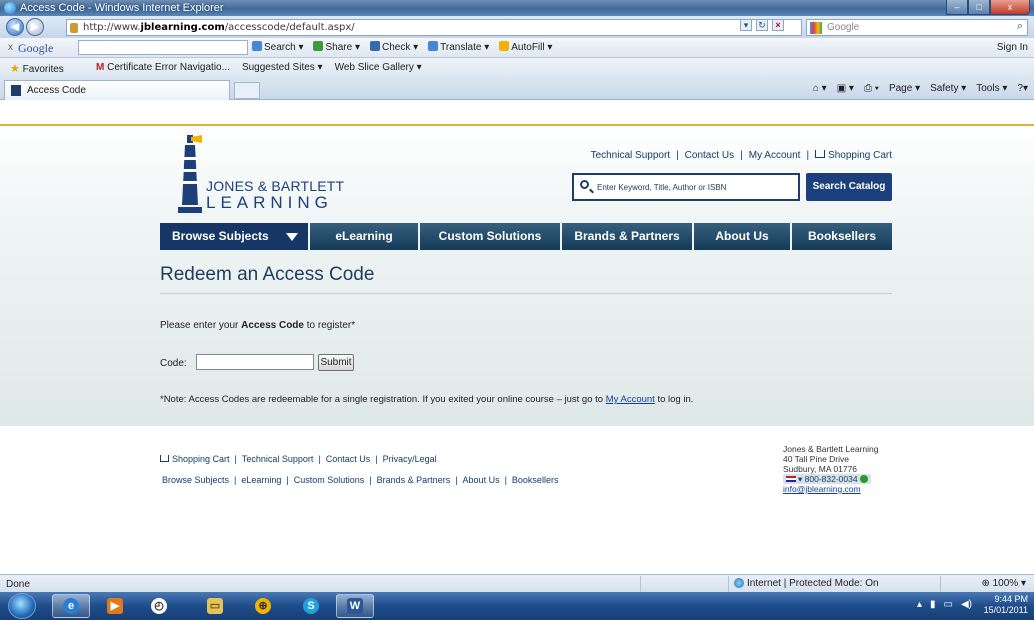 The width and height of the screenshot is (1034, 620). I want to click on taskbar-globe-app: ⊕, so click(263, 606).